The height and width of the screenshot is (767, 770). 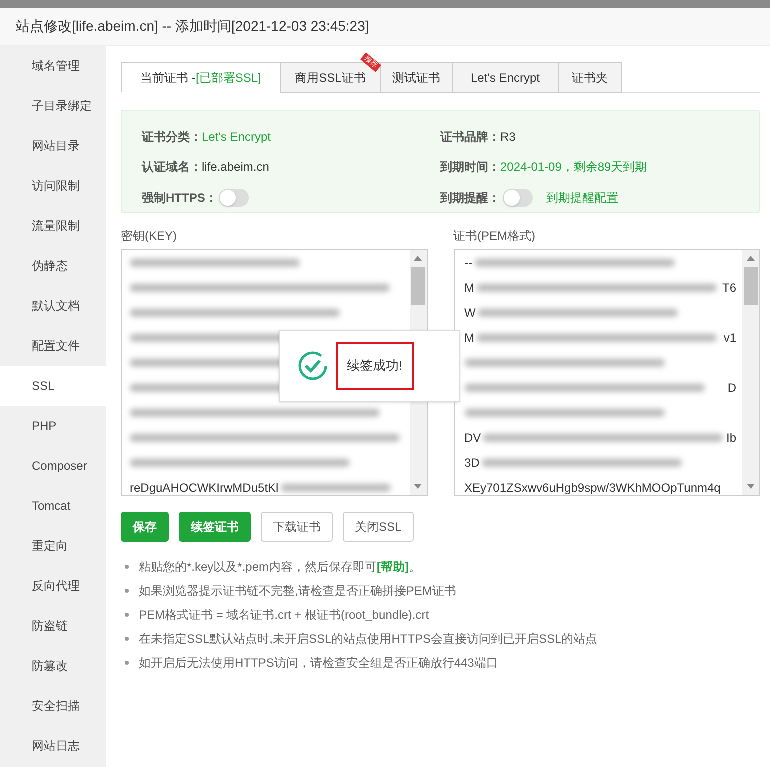 What do you see at coordinates (505, 77) in the screenshot?
I see `tab: Let's Encrypt` at bounding box center [505, 77].